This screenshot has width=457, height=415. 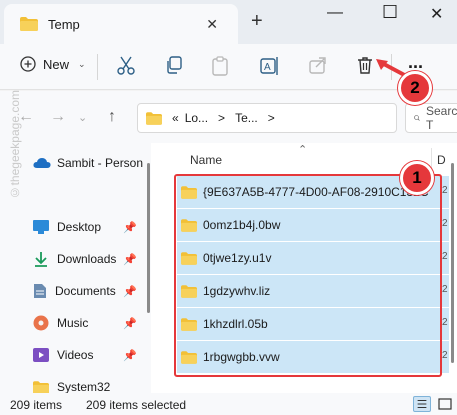 What do you see at coordinates (206, 160) in the screenshot?
I see `column-header-name: Name` at bounding box center [206, 160].